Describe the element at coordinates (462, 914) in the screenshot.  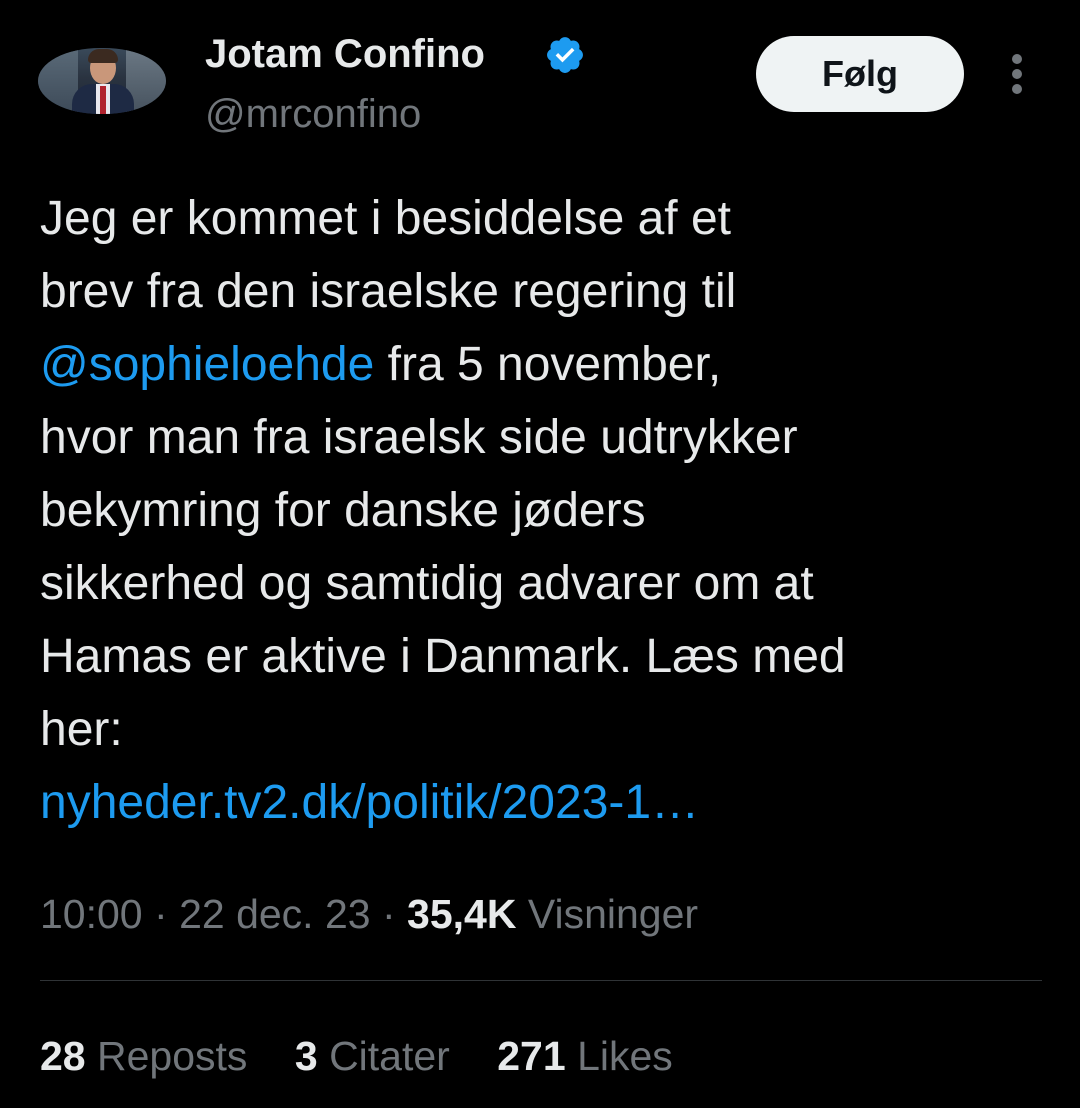
I see `views-count: 35,4K` at that location.